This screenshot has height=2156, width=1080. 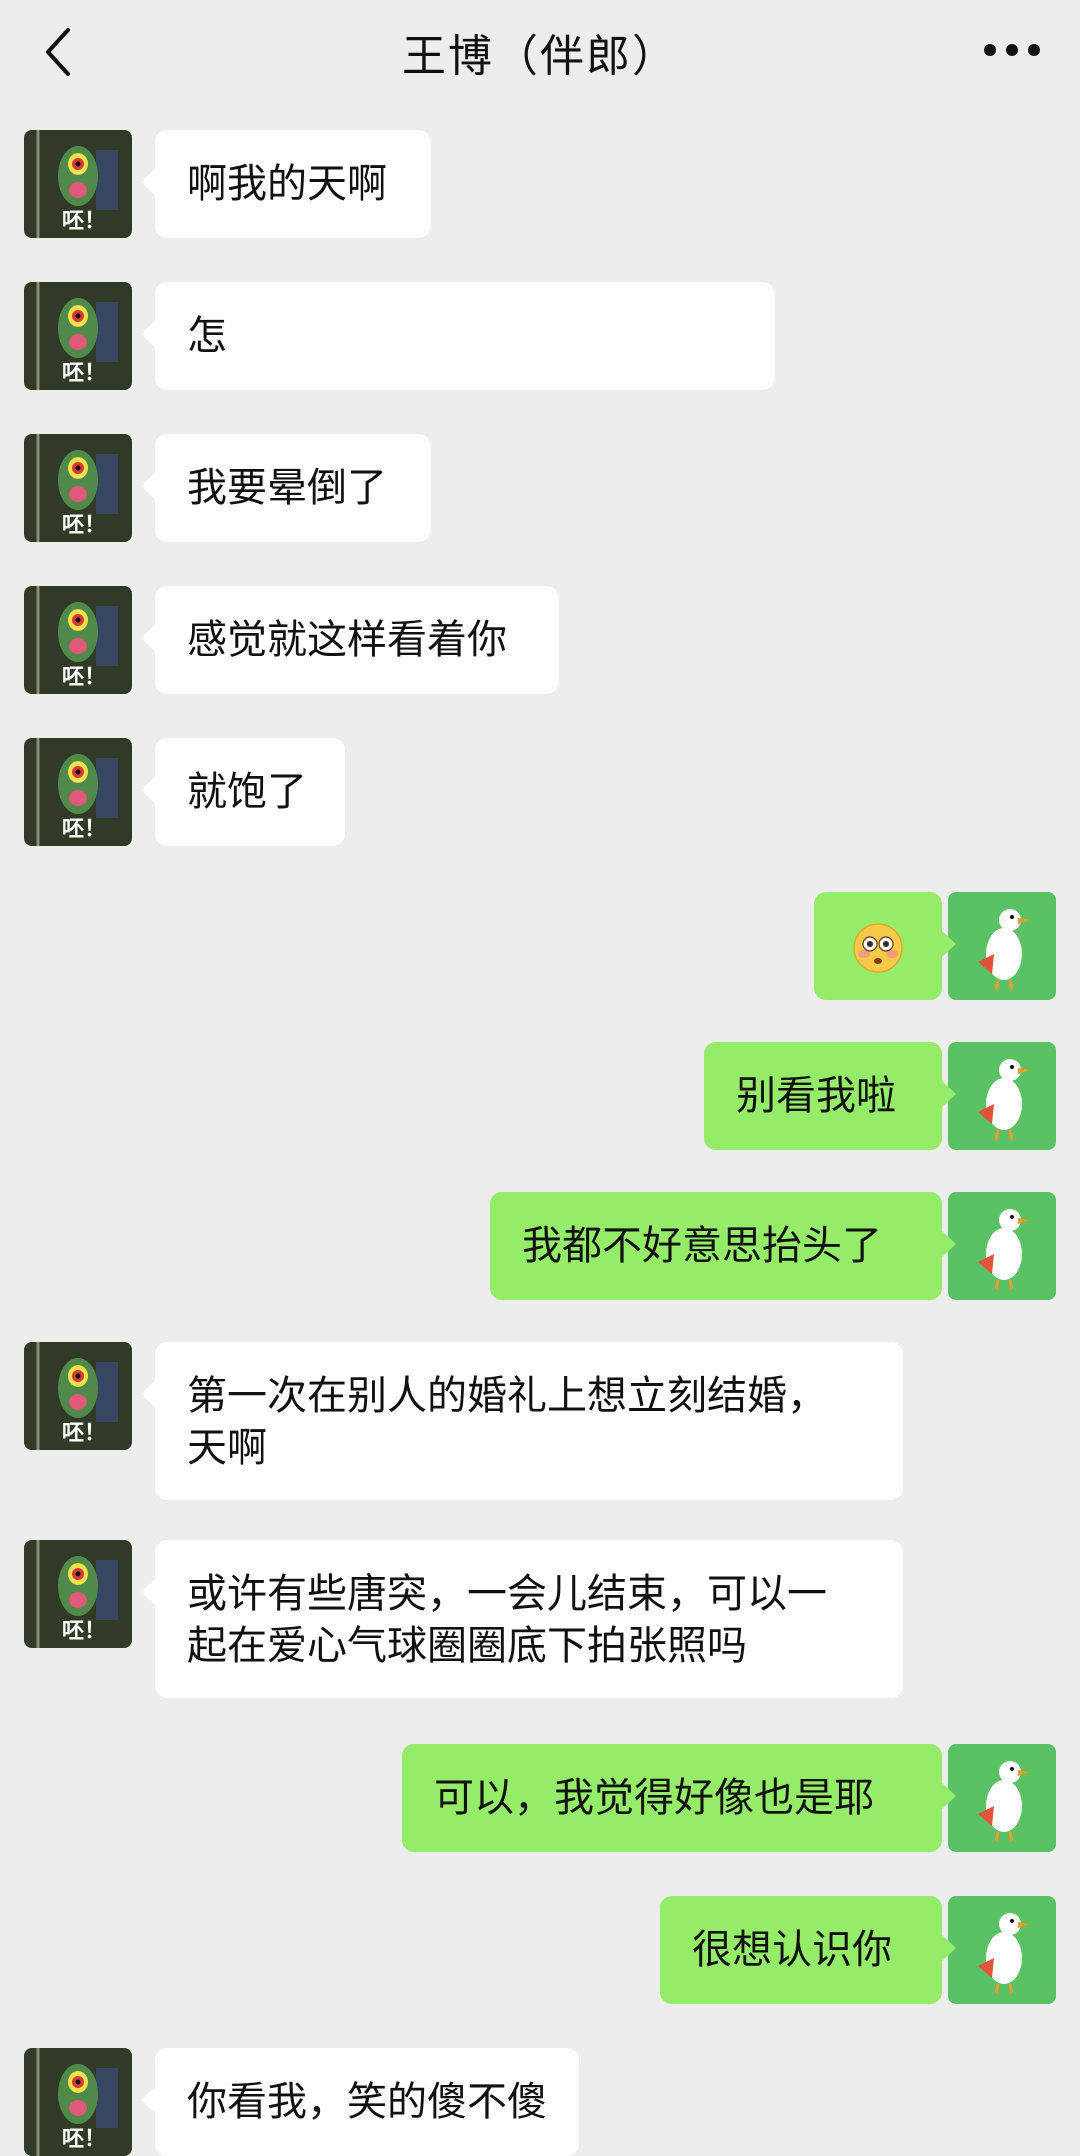 I want to click on message-text: 怎, so click(x=207, y=336).